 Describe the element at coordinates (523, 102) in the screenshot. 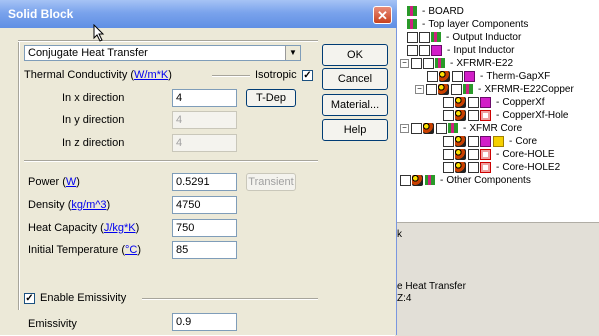

I see `tree-node-label: CopperXf` at that location.